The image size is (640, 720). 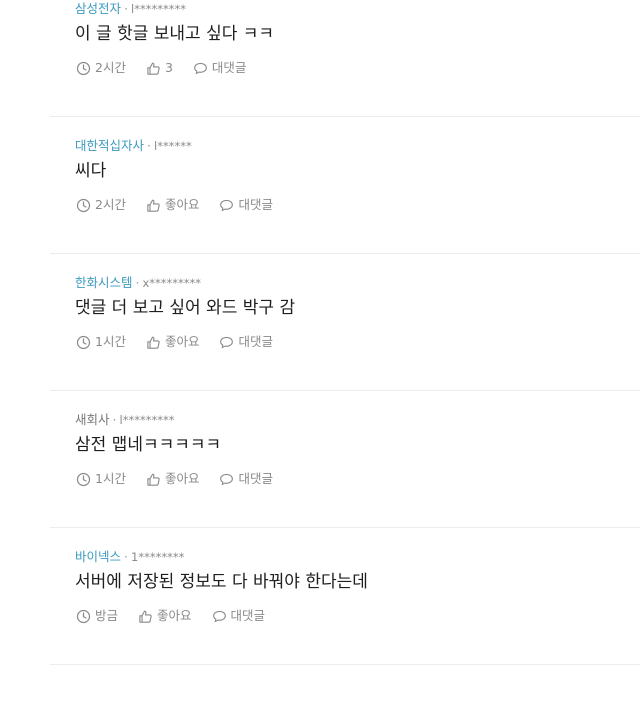 I want to click on comment-meta: 대한적십자사 · l******, so click(x=133, y=146).